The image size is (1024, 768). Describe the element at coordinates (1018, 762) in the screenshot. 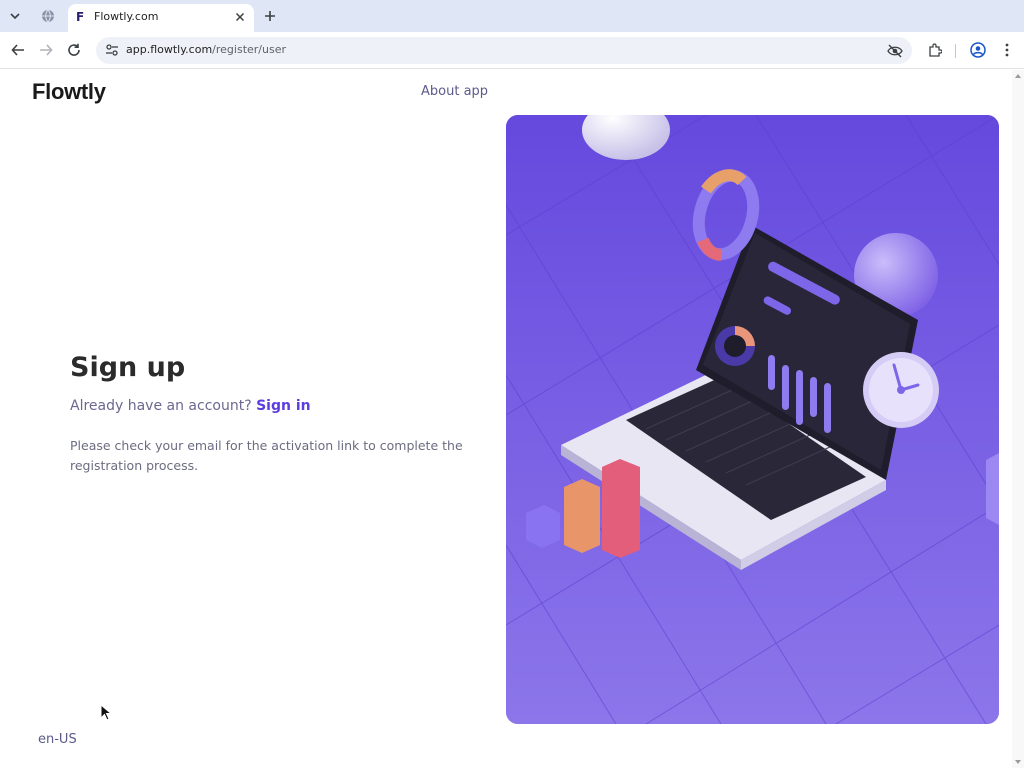

I see `scroll-down-arrow-icon` at that location.